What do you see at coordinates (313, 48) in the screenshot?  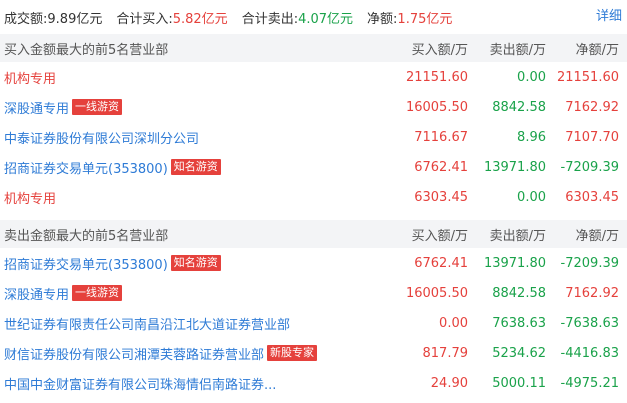 I see `buy-section-header: 买入金额最大的前5名营业部 买入额/万 卖出额/万 净额/万` at bounding box center [313, 48].